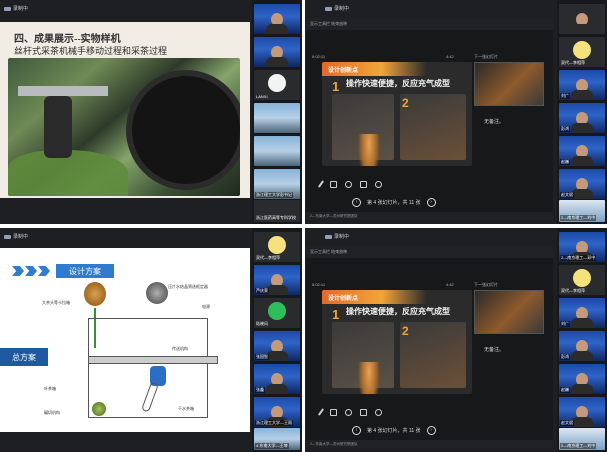 The height and width of the screenshot is (452, 607). Describe the element at coordinates (277, 412) in the screenshot. I see `participant-tile: 浙江理工大学—王雨` at that location.